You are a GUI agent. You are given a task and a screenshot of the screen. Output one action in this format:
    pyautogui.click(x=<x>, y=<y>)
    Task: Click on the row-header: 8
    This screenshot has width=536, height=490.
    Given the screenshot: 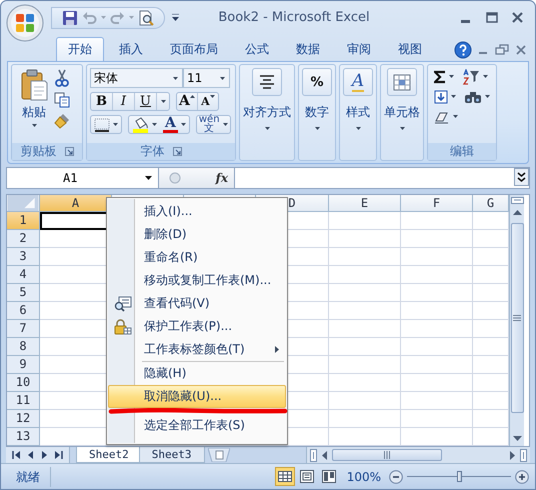 What is the action you would take?
    pyautogui.click(x=23, y=347)
    